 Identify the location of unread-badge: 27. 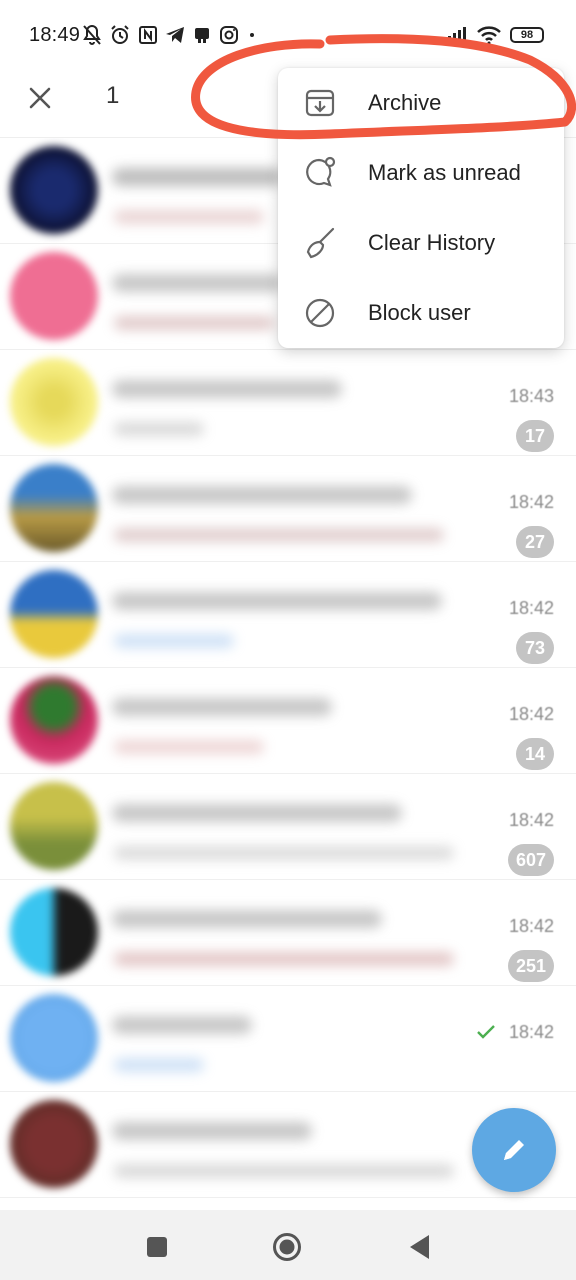
(535, 542).